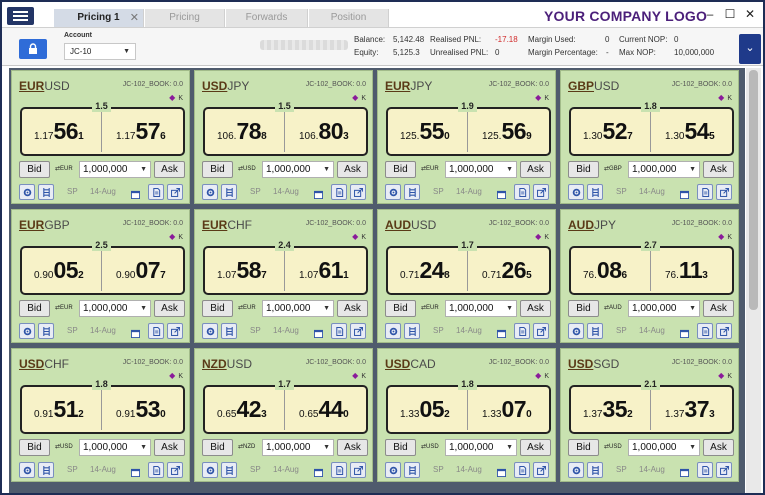 The width and height of the screenshot is (765, 495). I want to click on currency-toggle: ⇄GBP, so click(613, 168).